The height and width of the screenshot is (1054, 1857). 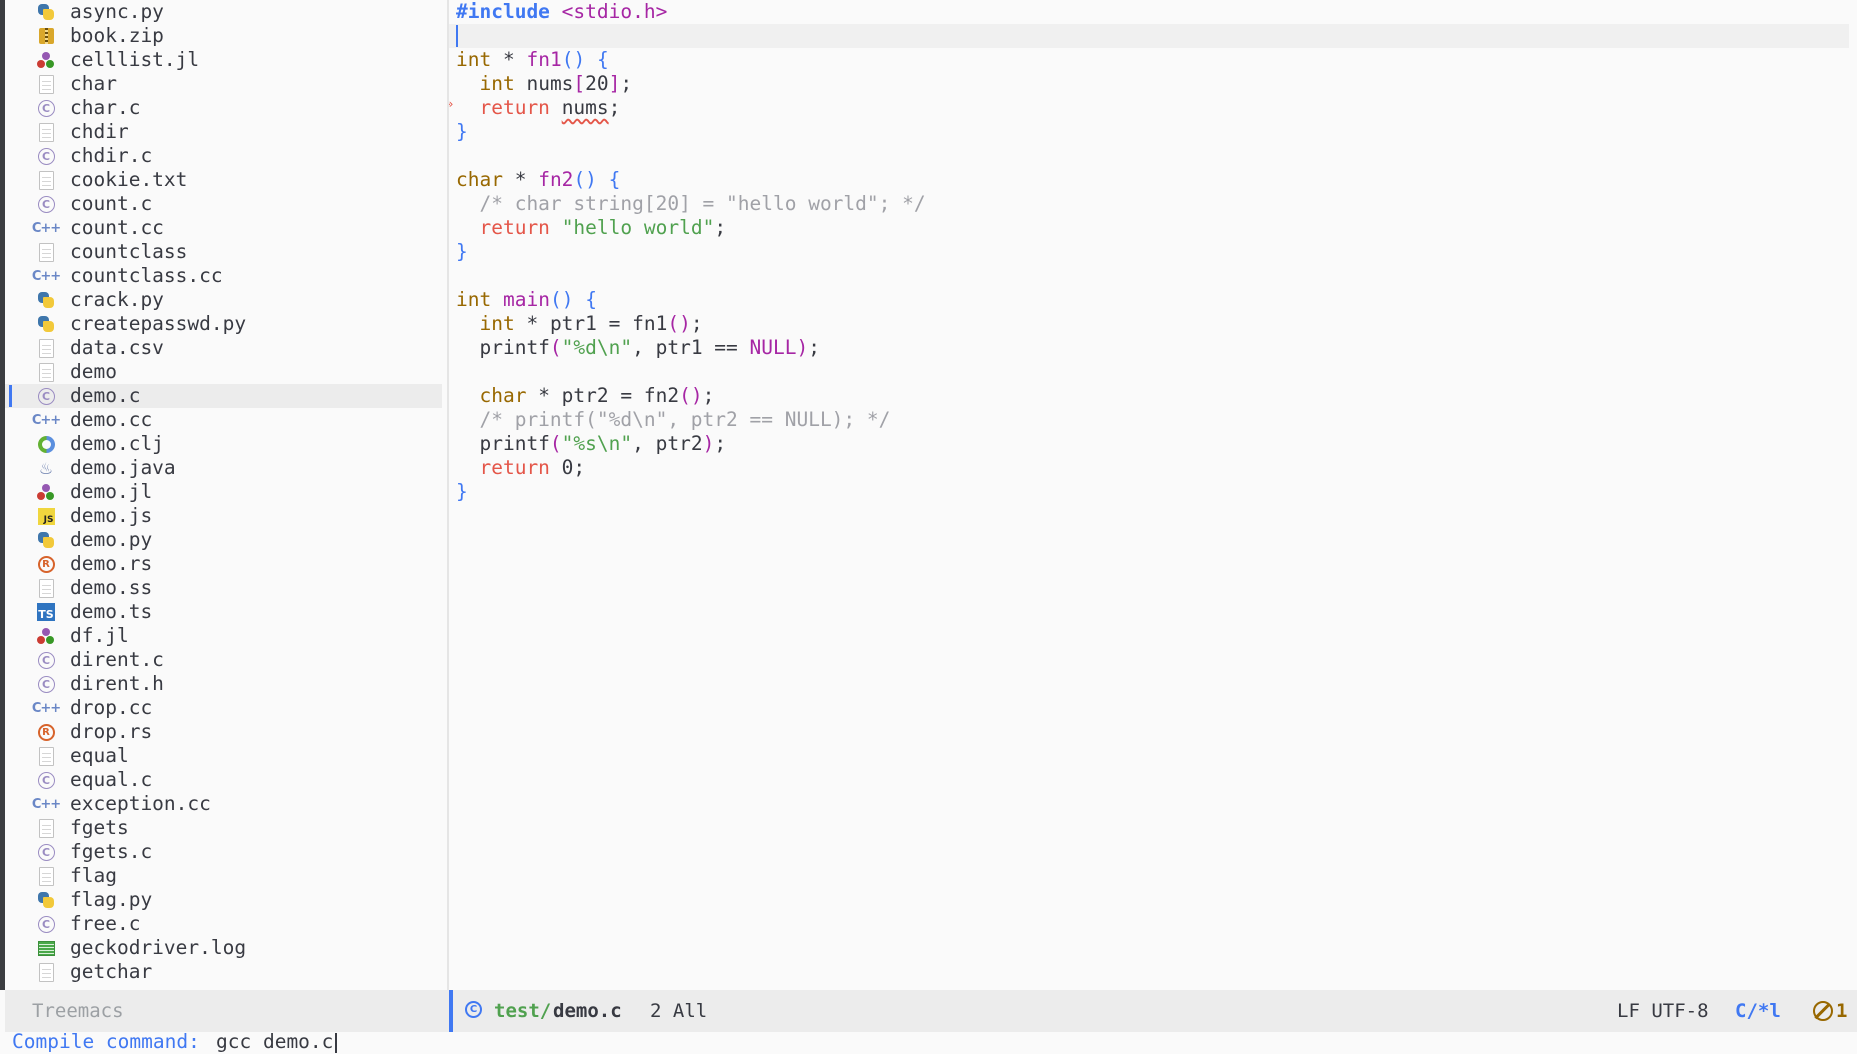 I want to click on modeline-filename: demo.c, so click(x=587, y=1011).